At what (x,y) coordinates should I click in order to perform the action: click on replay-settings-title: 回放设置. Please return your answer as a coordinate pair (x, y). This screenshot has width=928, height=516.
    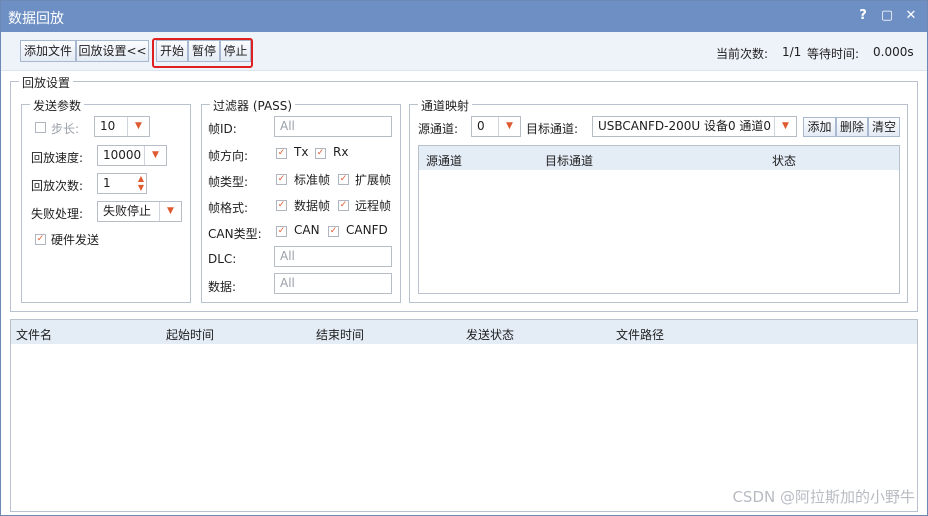
    Looking at the image, I should click on (46, 82).